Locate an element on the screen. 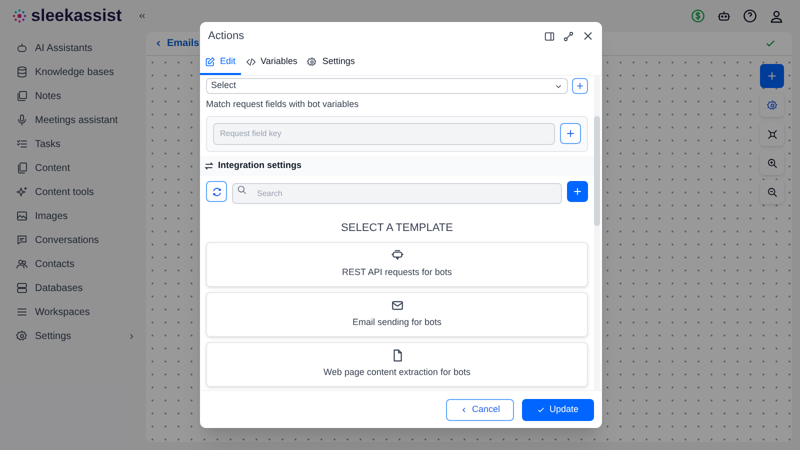 The height and width of the screenshot is (450, 800). panel-icon is located at coordinates (549, 36).